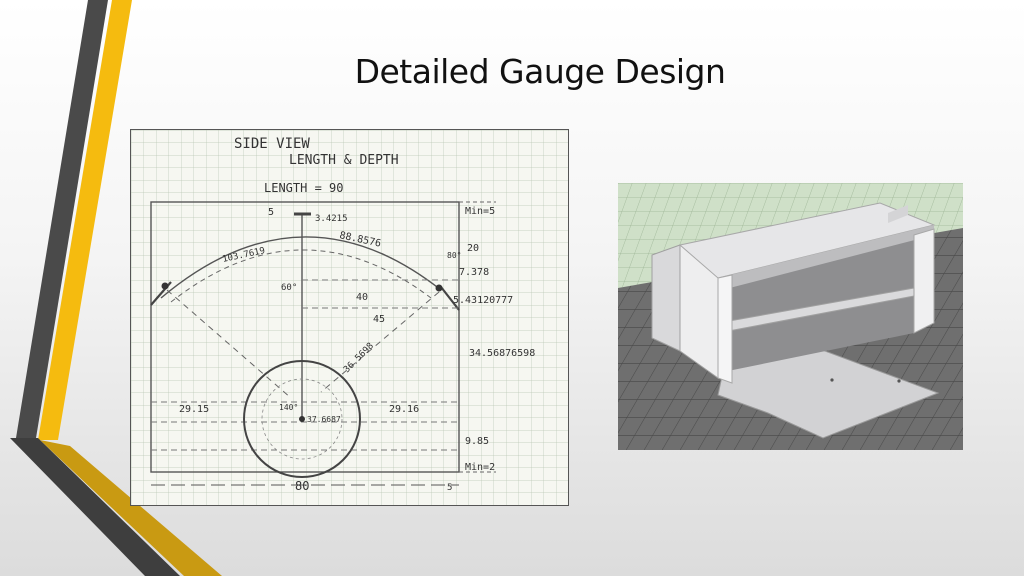  What do you see at coordinates (271, 212) in the screenshot?
I see `label-top-5: 5` at bounding box center [271, 212].